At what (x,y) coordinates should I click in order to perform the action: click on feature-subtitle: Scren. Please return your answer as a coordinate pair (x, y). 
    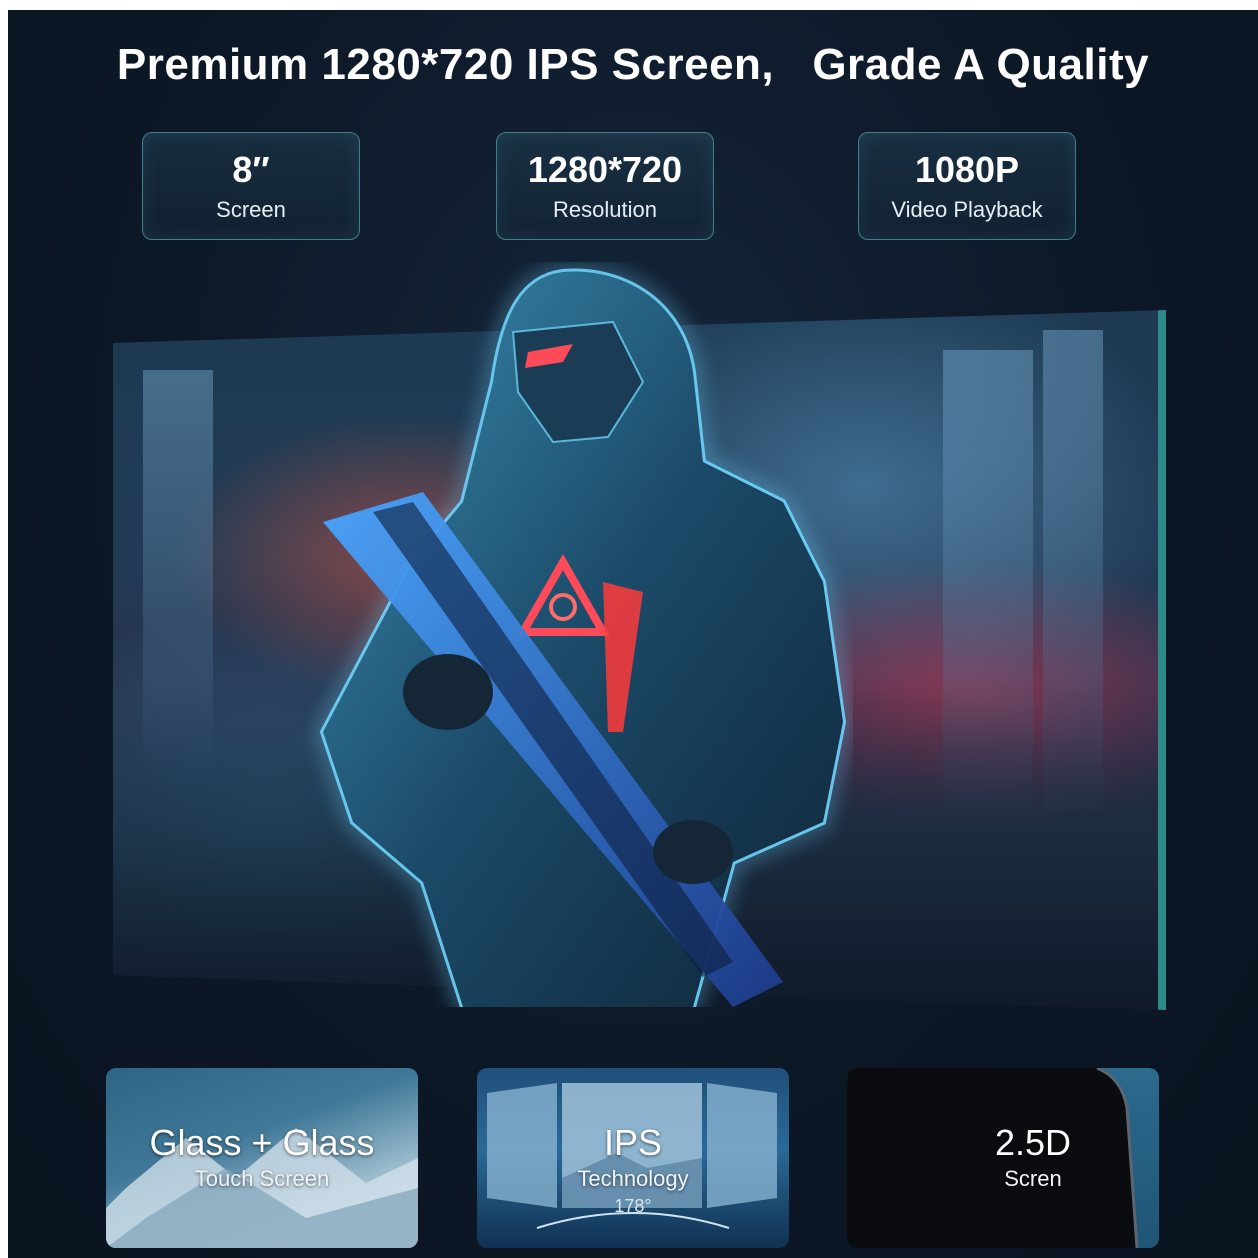
    Looking at the image, I should click on (1033, 1178).